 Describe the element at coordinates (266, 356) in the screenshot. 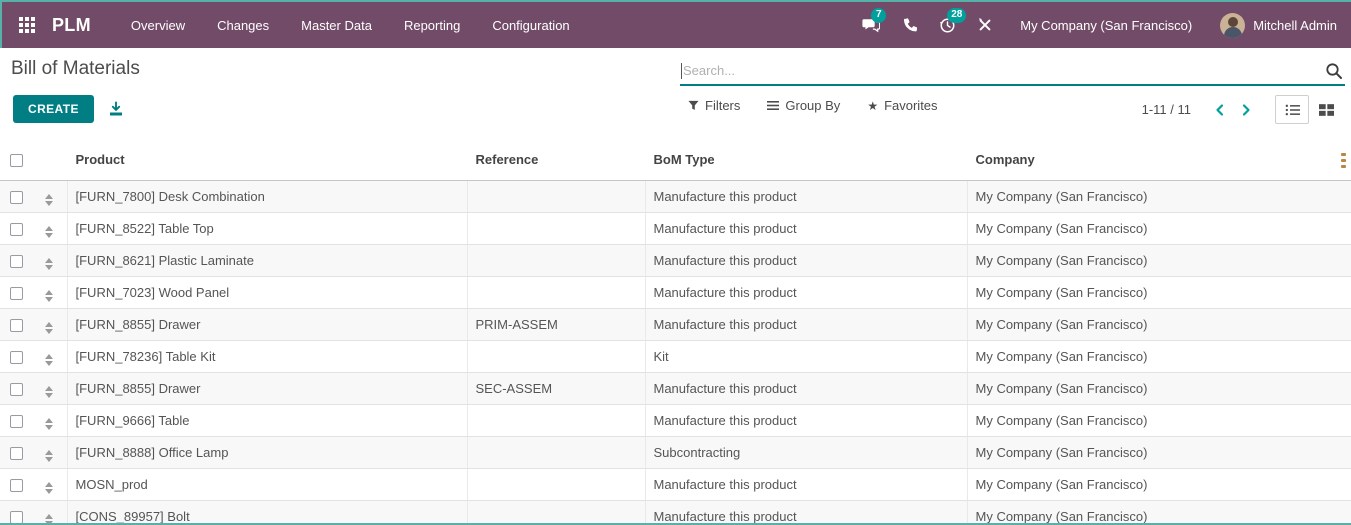

I see `cell-product: [FURN_78236] Table Kit` at that location.